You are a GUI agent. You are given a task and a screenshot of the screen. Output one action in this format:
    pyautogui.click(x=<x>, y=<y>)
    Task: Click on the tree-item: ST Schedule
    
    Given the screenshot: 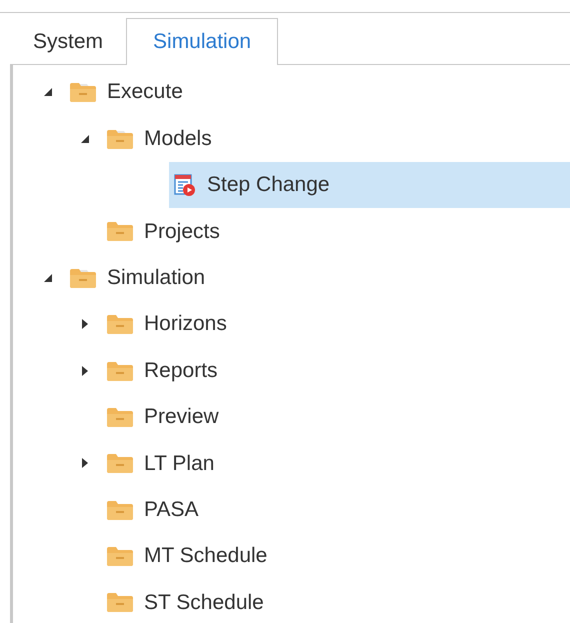 What is the action you would take?
    pyautogui.click(x=336, y=601)
    